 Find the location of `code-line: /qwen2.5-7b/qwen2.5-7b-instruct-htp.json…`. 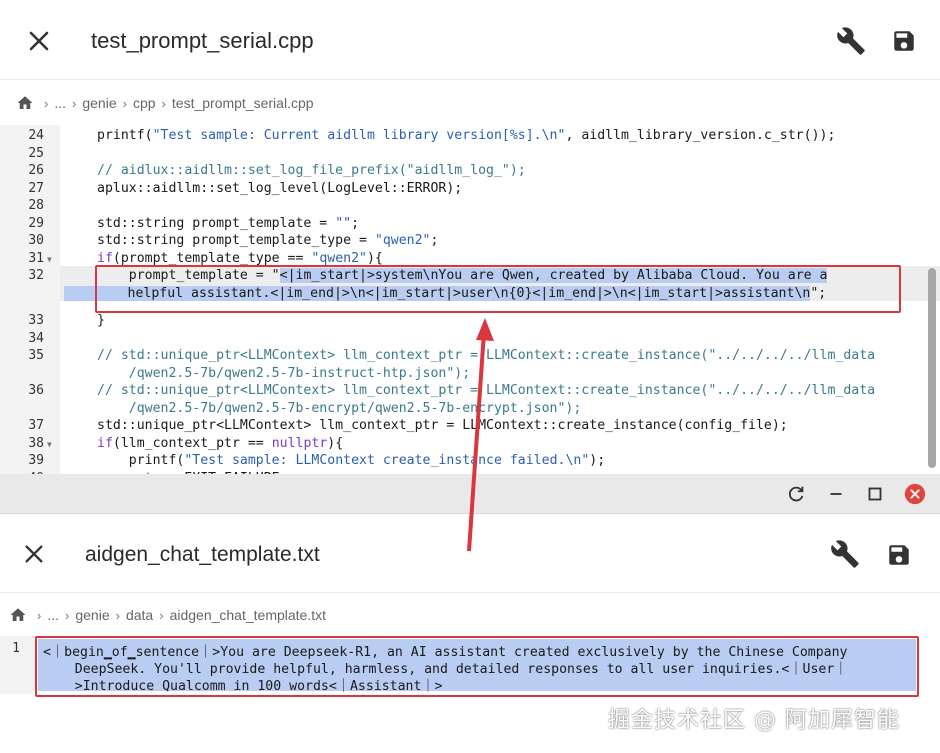

code-line: /qwen2.5-7b/qwen2.5-7b-instruct-htp.json… is located at coordinates (284, 373).